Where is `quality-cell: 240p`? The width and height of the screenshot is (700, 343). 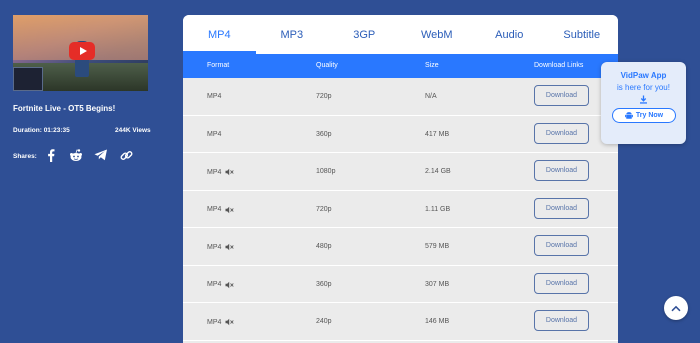 quality-cell: 240p is located at coordinates (324, 321).